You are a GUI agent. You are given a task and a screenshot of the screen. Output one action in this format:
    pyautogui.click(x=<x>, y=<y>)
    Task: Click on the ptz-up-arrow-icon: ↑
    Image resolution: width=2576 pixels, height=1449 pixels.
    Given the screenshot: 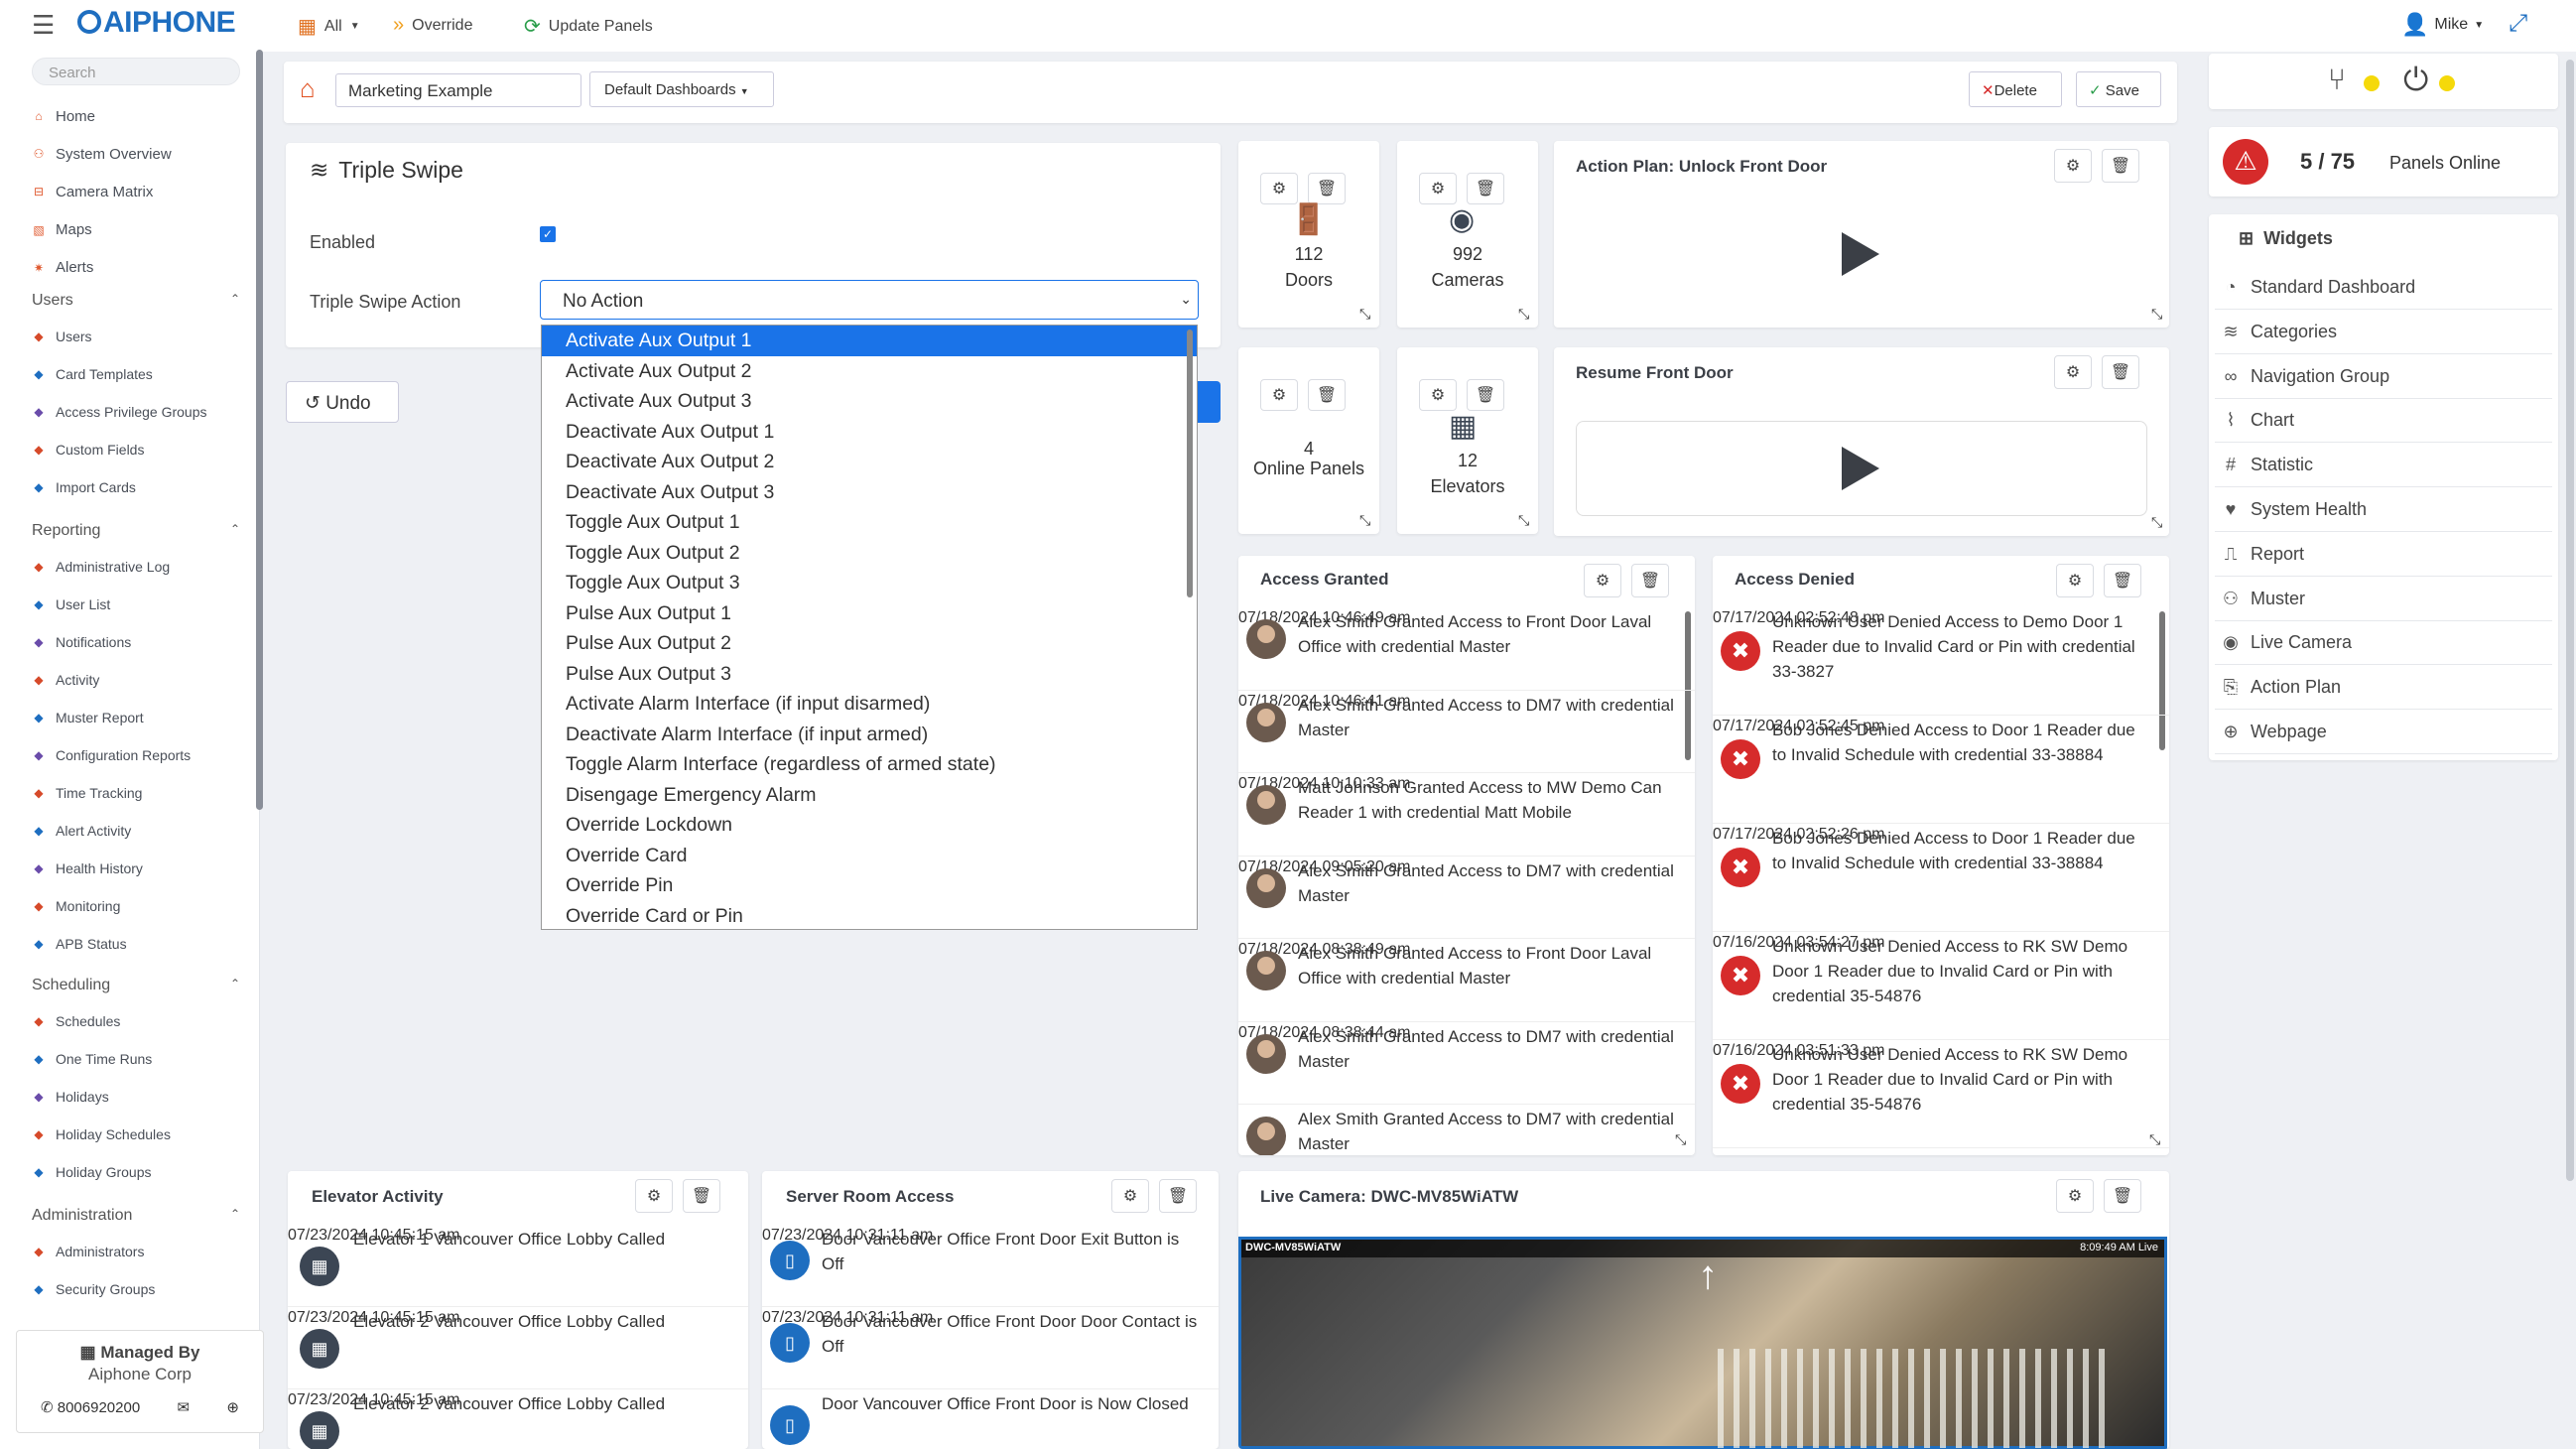 What is the action you would take?
    pyautogui.click(x=1708, y=1275)
    